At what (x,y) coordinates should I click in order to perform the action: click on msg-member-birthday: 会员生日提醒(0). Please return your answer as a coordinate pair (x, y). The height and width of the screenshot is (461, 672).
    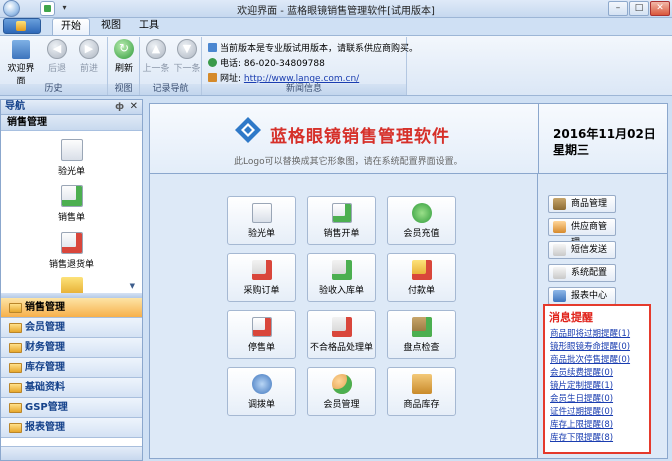
    Looking at the image, I should click on (581, 398).